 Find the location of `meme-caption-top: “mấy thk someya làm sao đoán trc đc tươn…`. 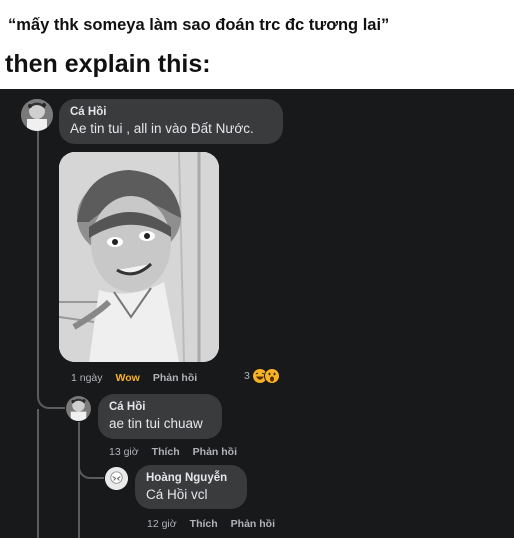

meme-caption-top: “mấy thk someya làm sao đoán trc đc tươn… is located at coordinates (199, 25).